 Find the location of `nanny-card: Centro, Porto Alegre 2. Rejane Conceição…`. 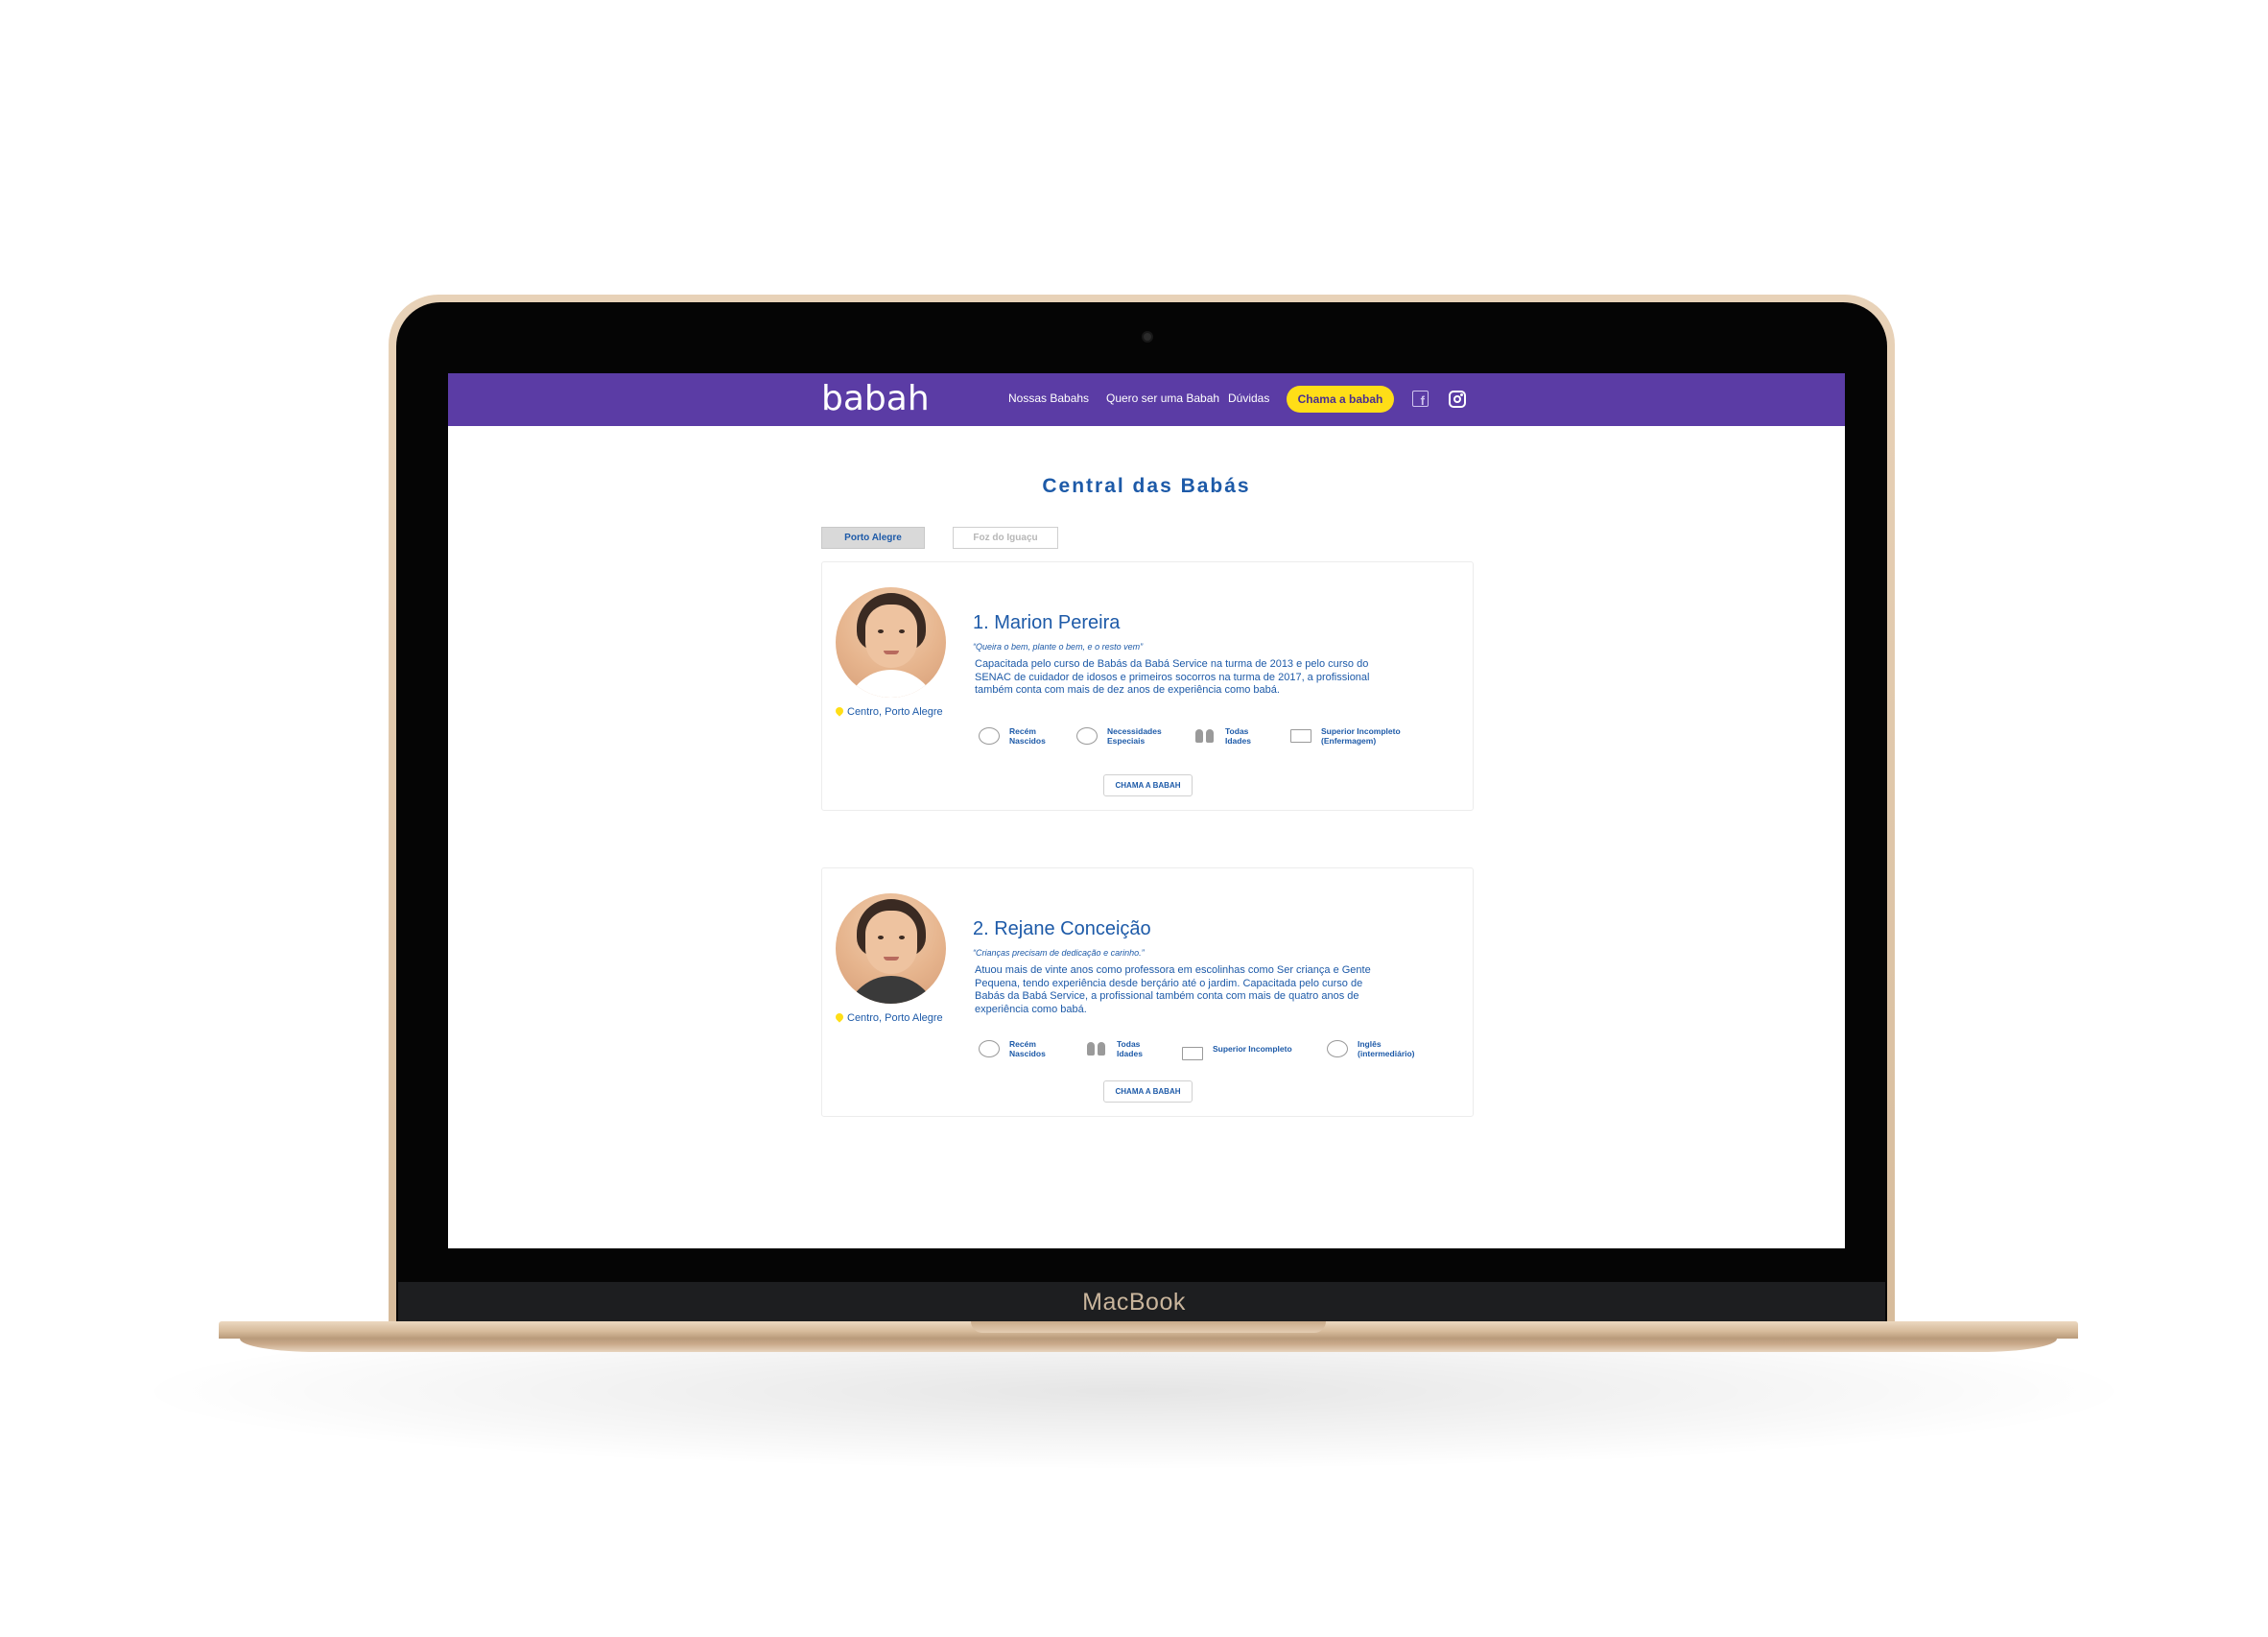

nanny-card: Centro, Porto Alegre 2. Rejane Conceição… is located at coordinates (1147, 992).